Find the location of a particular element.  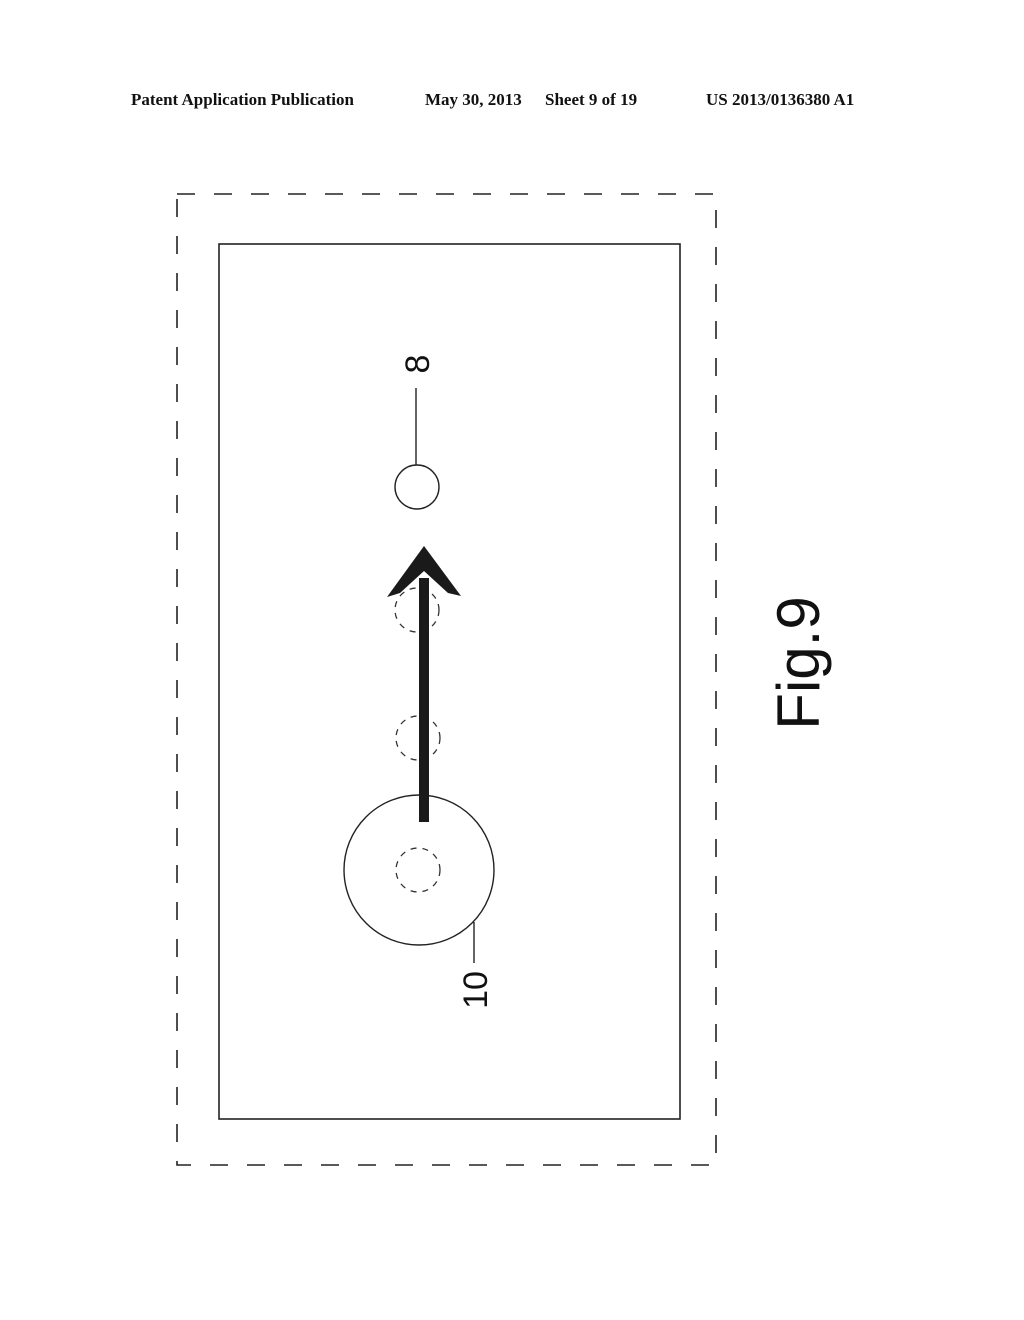

movement-arrow is located at coordinates (424, 684).